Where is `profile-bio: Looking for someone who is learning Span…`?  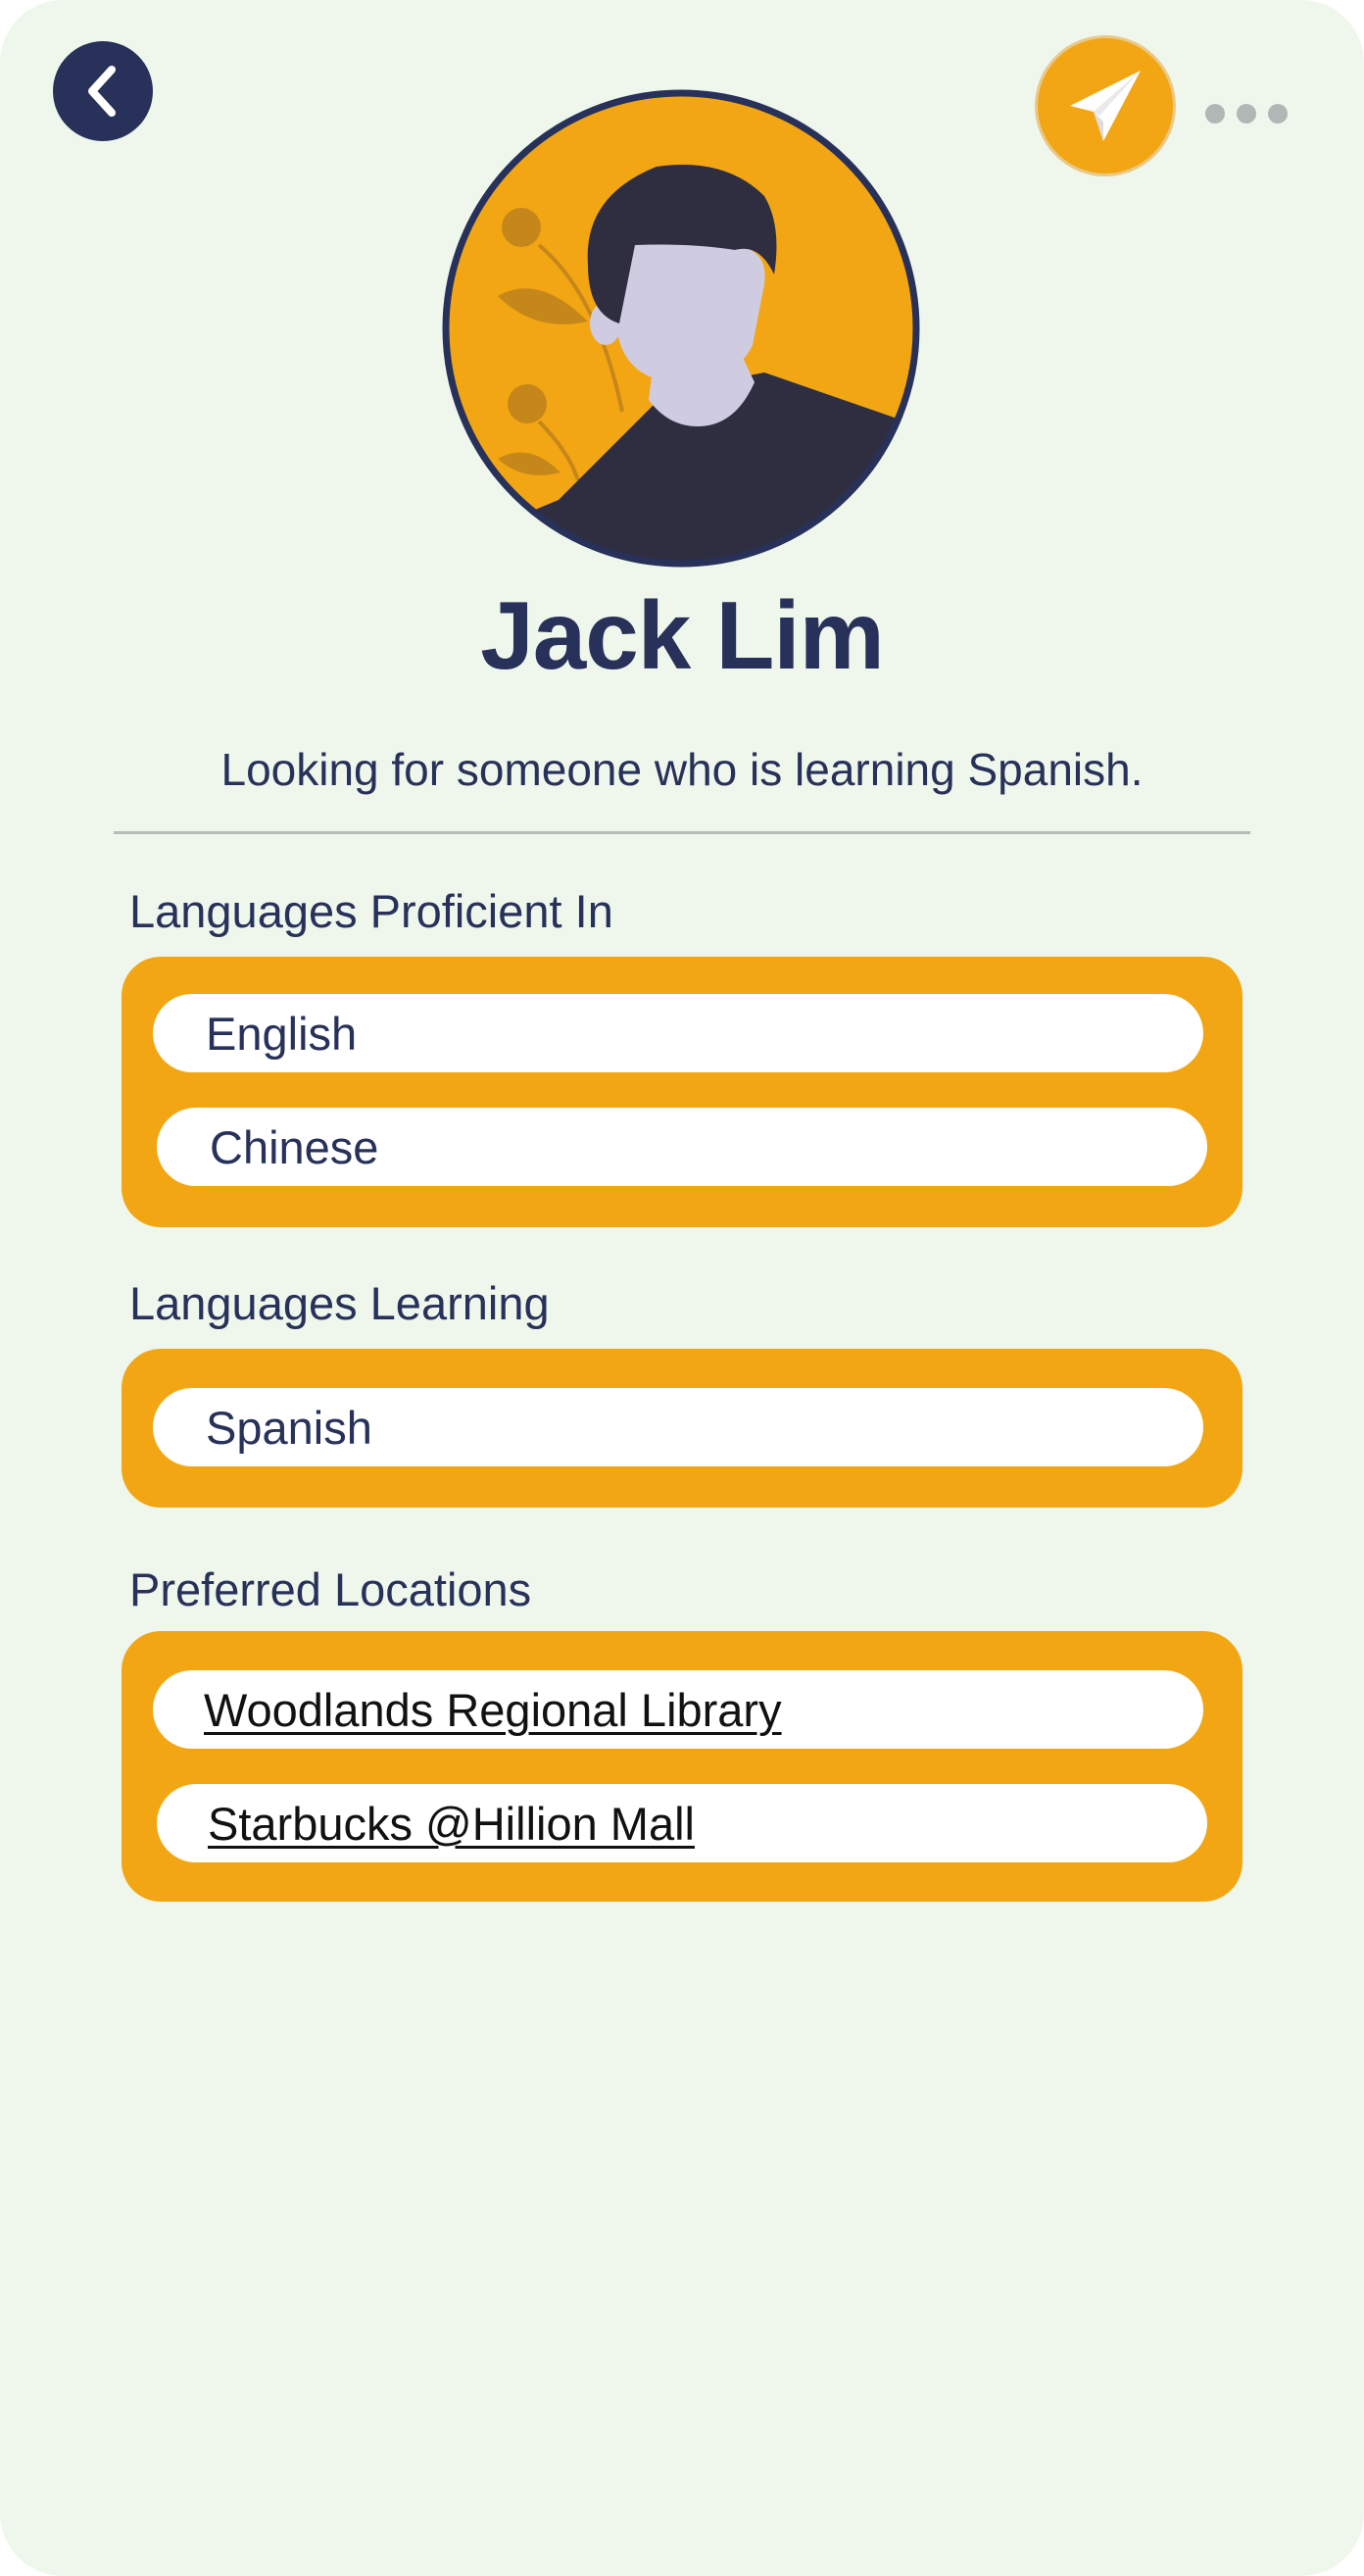
profile-bio: Looking for someone who is learning Span… is located at coordinates (682, 769).